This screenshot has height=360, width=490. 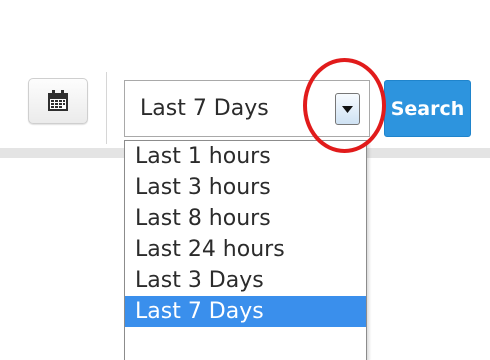 What do you see at coordinates (245, 311) in the screenshot?
I see `dropdown-option-last-7-days: Last 7 Days` at bounding box center [245, 311].